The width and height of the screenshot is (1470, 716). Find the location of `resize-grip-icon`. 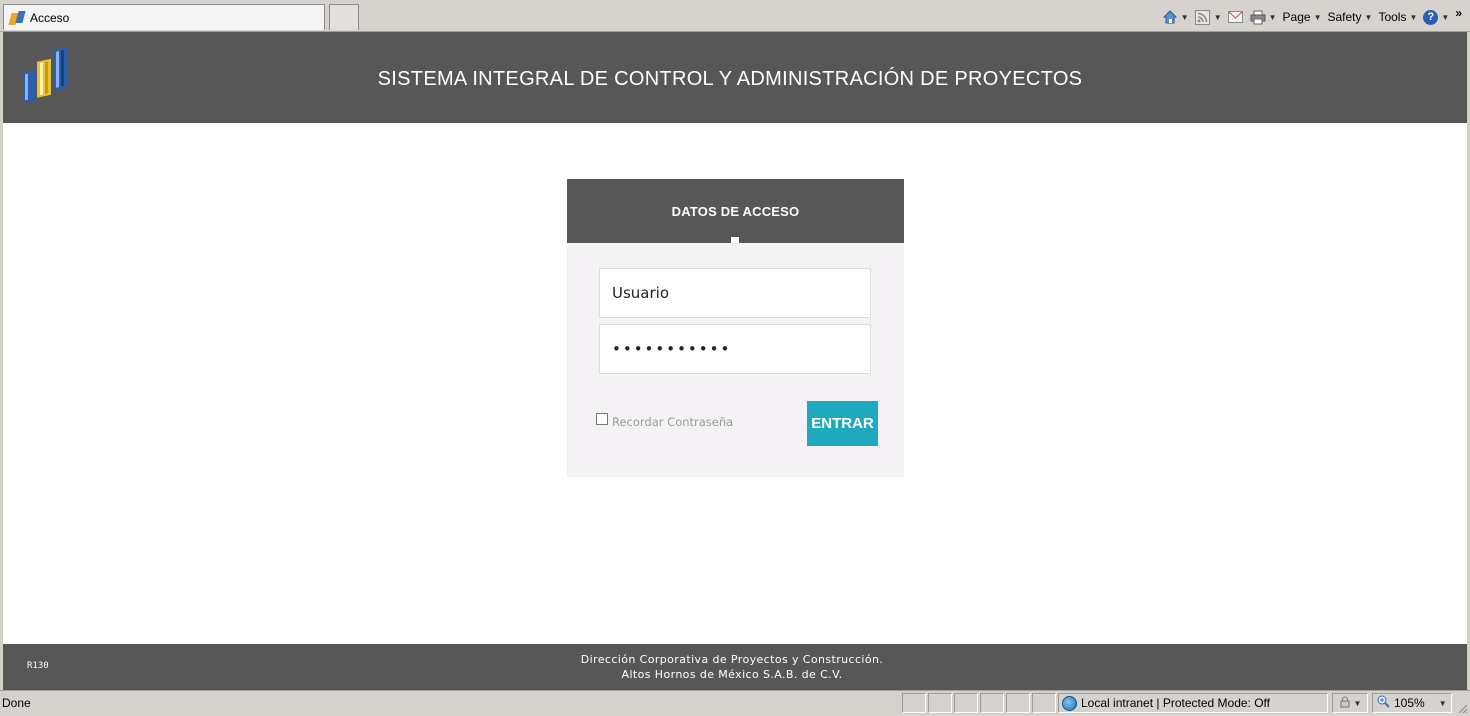

resize-grip-icon is located at coordinates (1462, 708).